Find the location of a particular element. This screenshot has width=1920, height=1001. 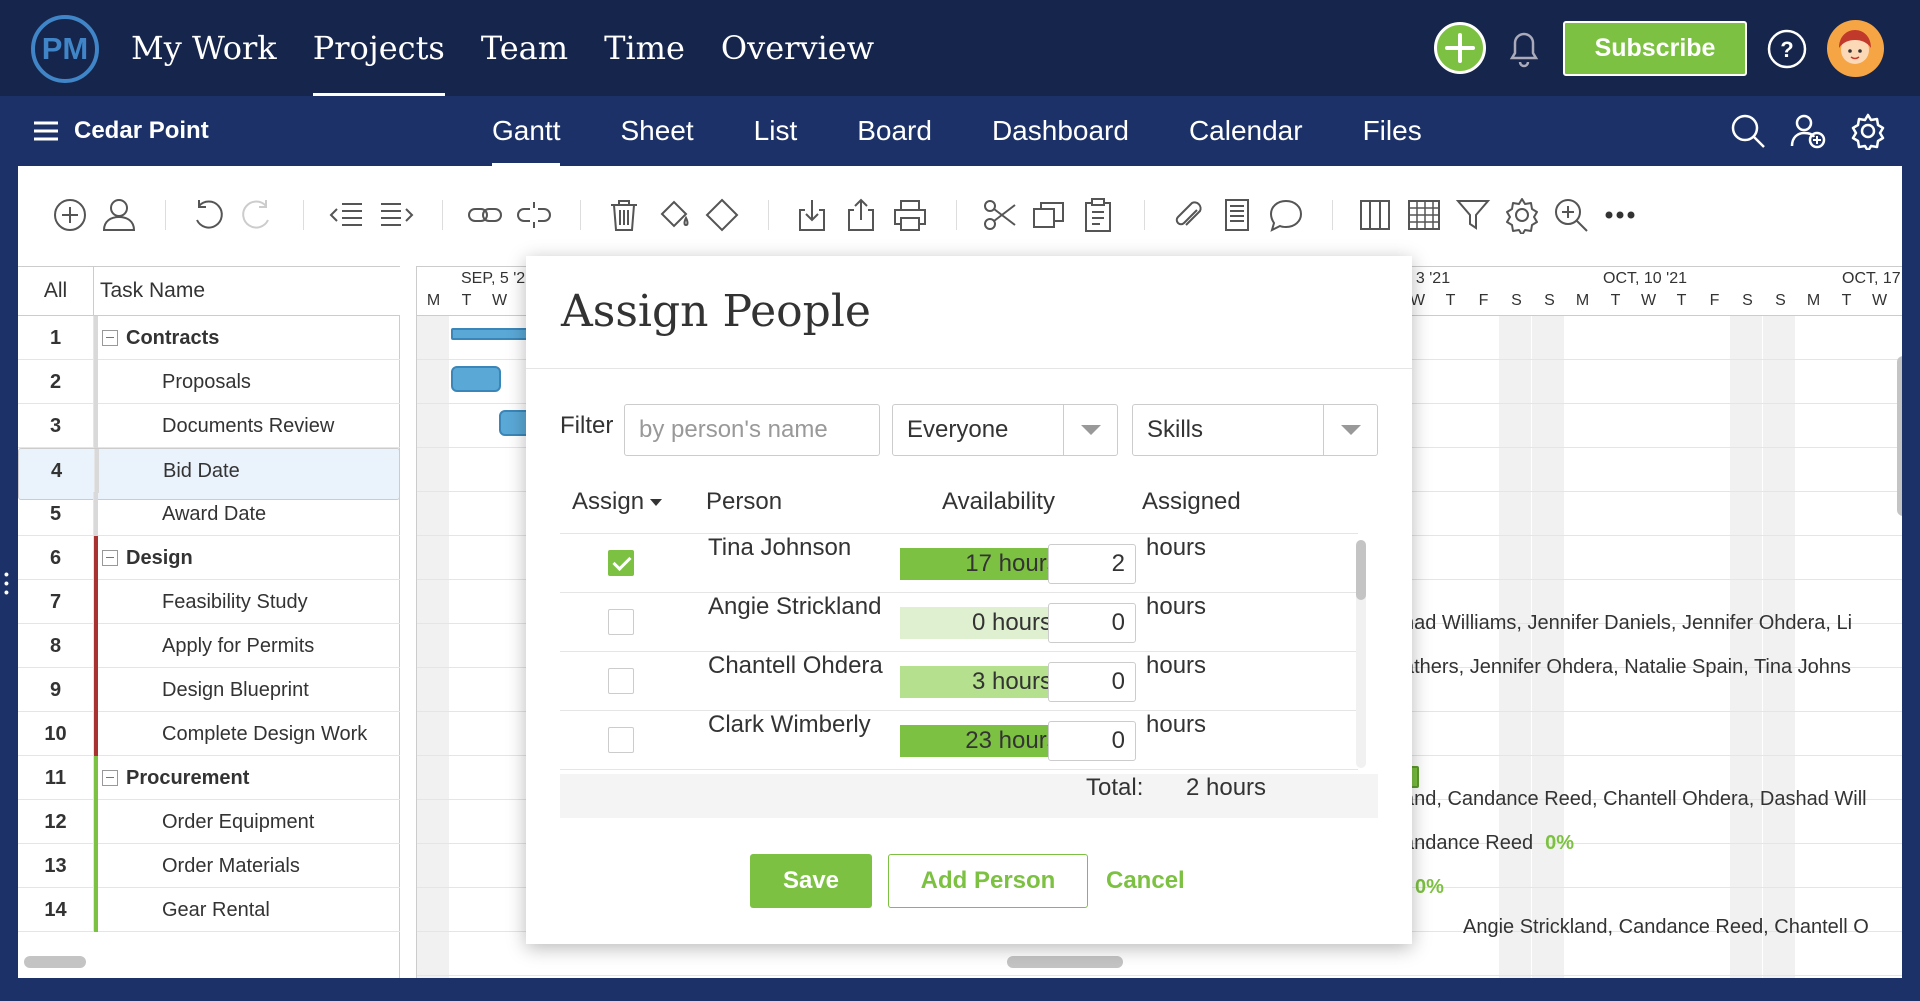

table-row: 11 Procurement is located at coordinates (209, 778).